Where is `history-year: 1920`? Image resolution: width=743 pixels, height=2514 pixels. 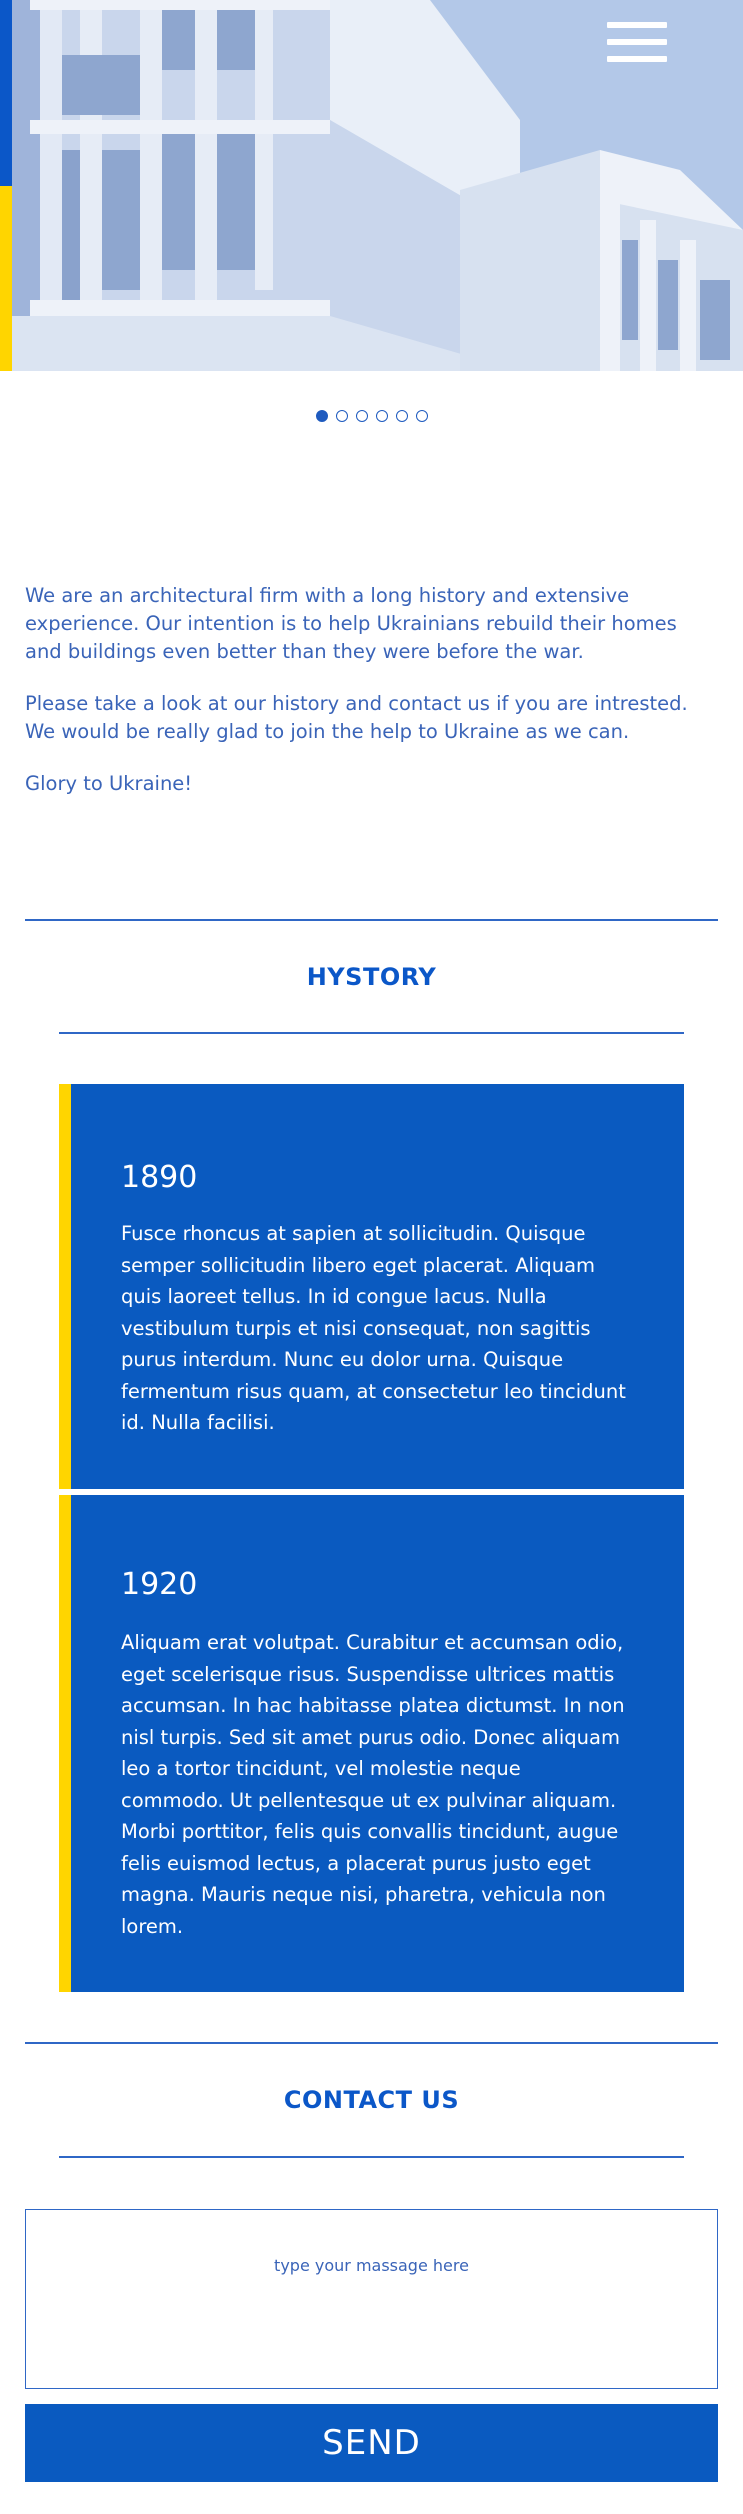 history-year: 1920 is located at coordinates (159, 1584).